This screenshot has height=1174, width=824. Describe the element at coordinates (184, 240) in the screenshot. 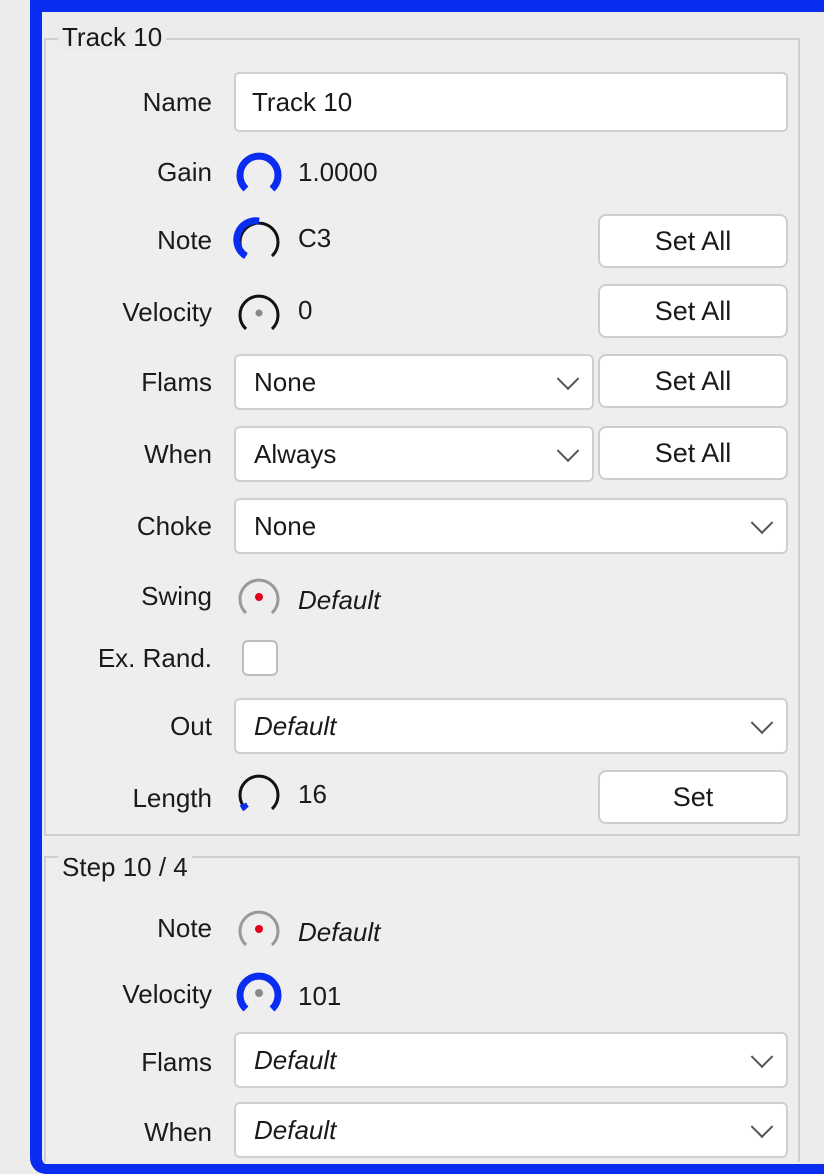

I see `note-label: Note` at that location.